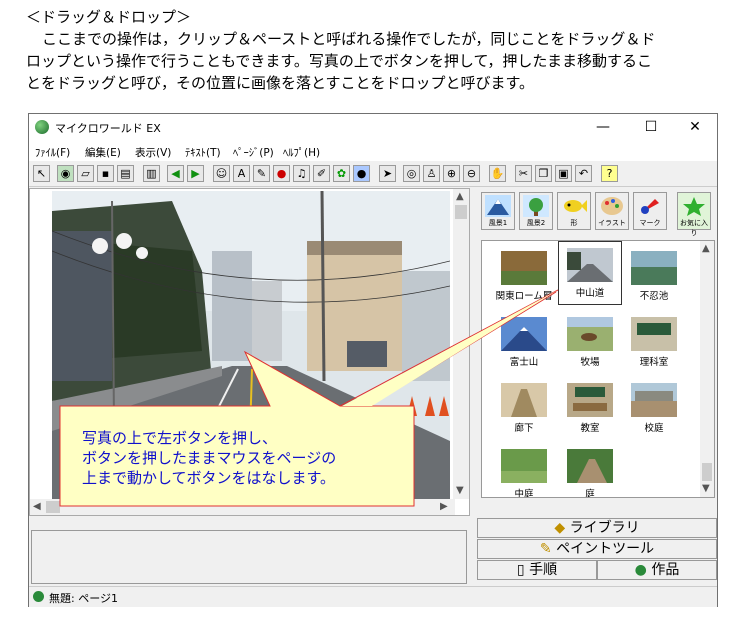  Describe the element at coordinates (180, 438) in the screenshot. I see `callout-line-1: 写真の上で左ボタンを押し、` at that location.